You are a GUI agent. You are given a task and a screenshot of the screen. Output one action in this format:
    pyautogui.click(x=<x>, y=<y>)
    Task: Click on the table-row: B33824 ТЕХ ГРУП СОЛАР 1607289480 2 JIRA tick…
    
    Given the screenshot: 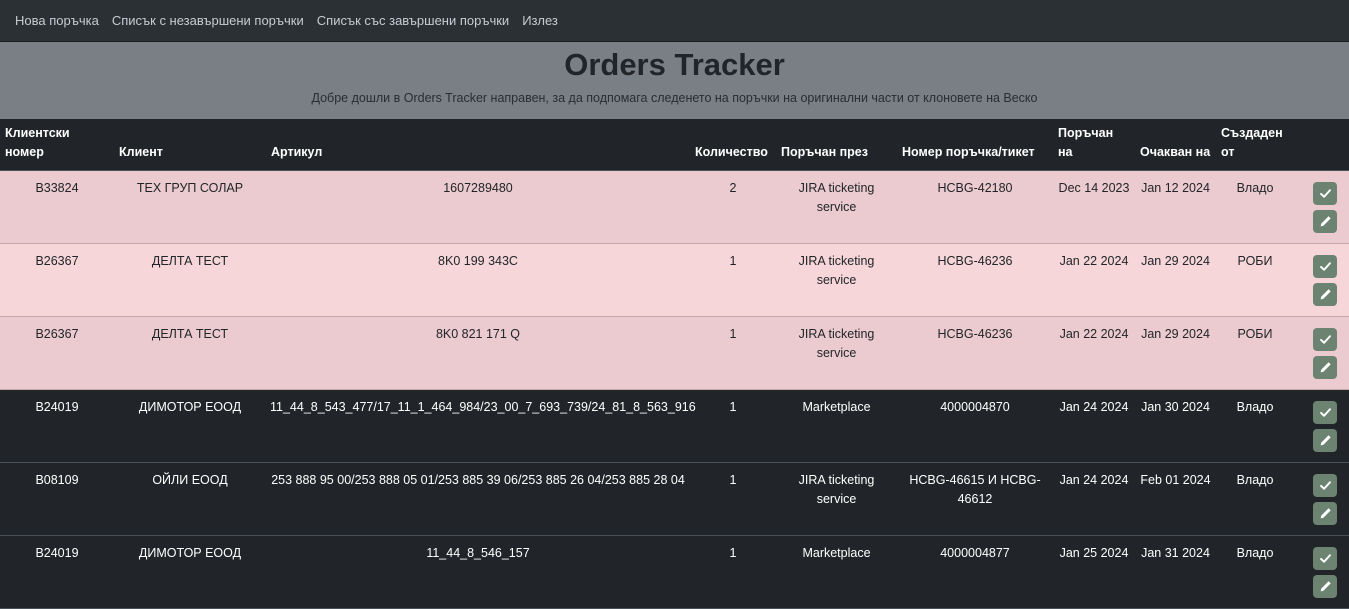 What is the action you would take?
    pyautogui.click(x=674, y=207)
    